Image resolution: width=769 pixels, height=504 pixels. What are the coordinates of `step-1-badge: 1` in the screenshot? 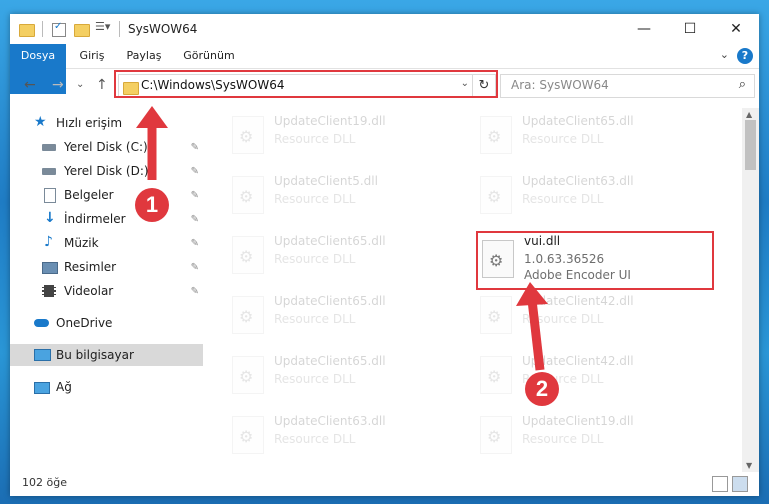 It's located at (152, 205).